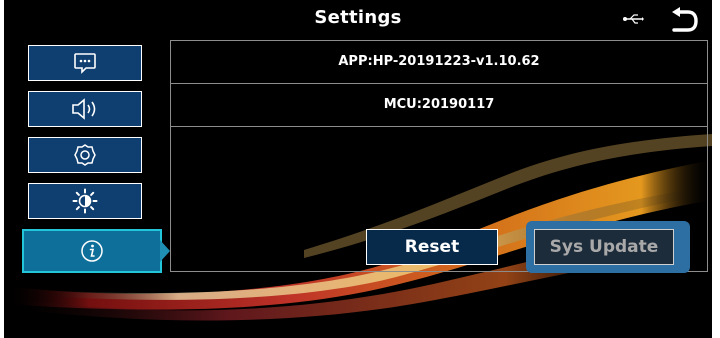 Image resolution: width=720 pixels, height=338 pixels. I want to click on info-icon, so click(92, 251).